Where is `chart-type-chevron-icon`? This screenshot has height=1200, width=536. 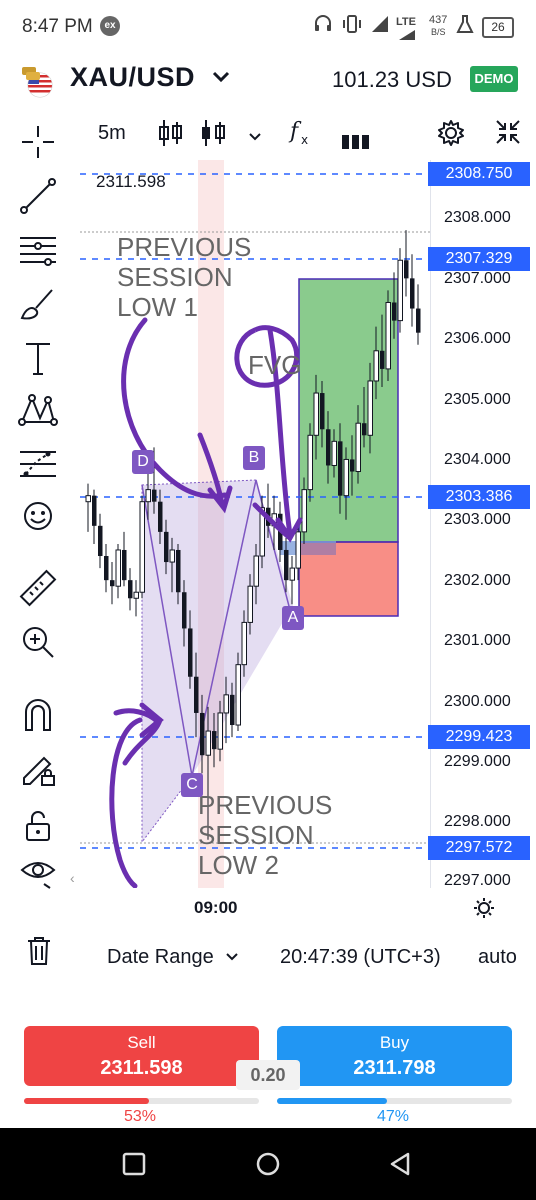 chart-type-chevron-icon is located at coordinates (255, 138).